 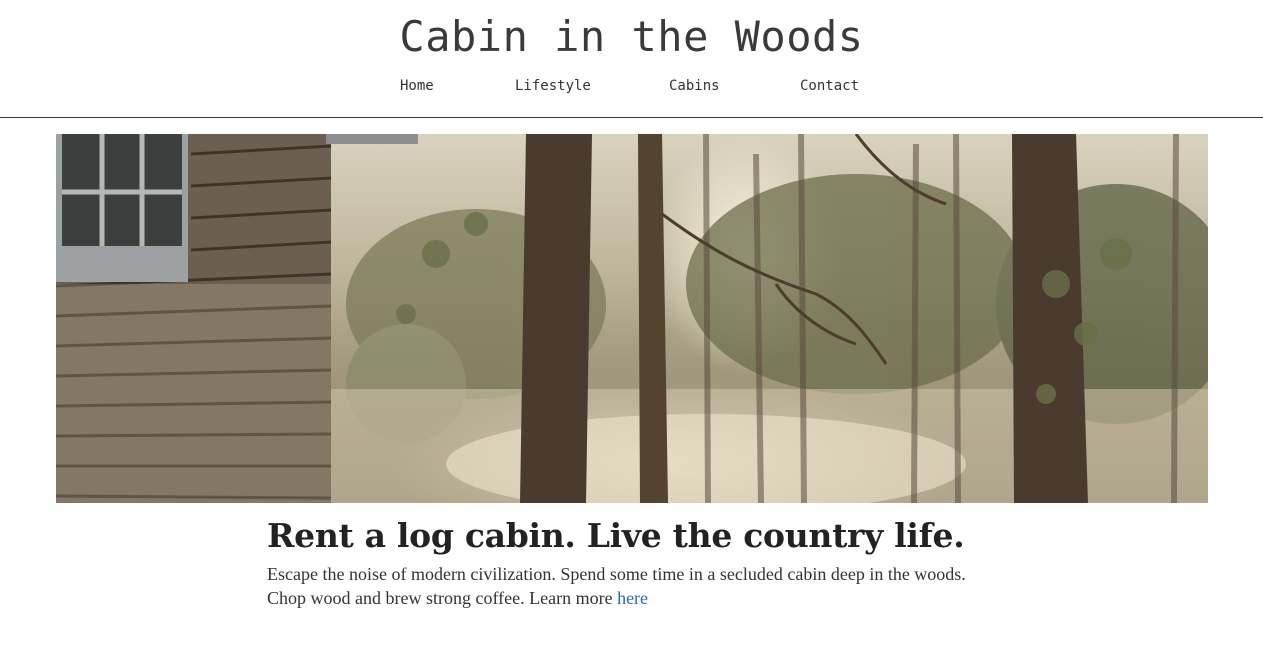 I want to click on nav-link-home: Home, so click(x=417, y=86).